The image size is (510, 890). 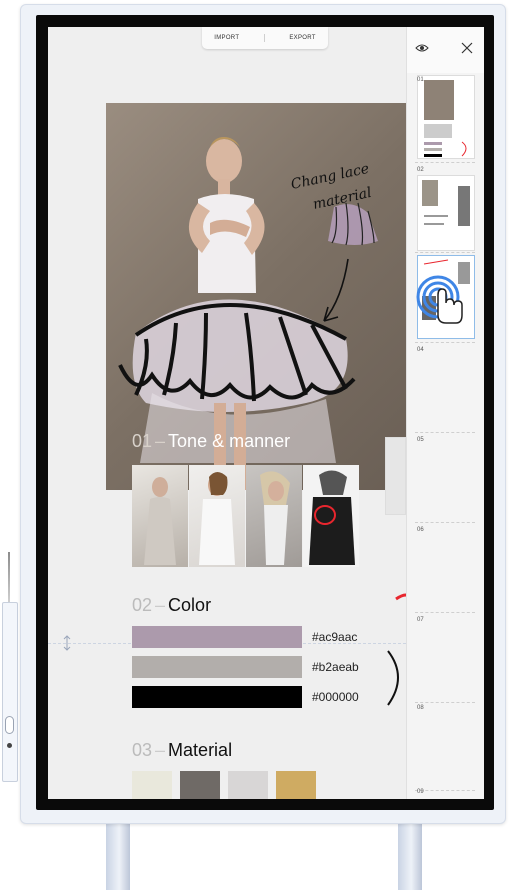 What do you see at coordinates (467, 48) in the screenshot?
I see `close-icon` at bounding box center [467, 48].